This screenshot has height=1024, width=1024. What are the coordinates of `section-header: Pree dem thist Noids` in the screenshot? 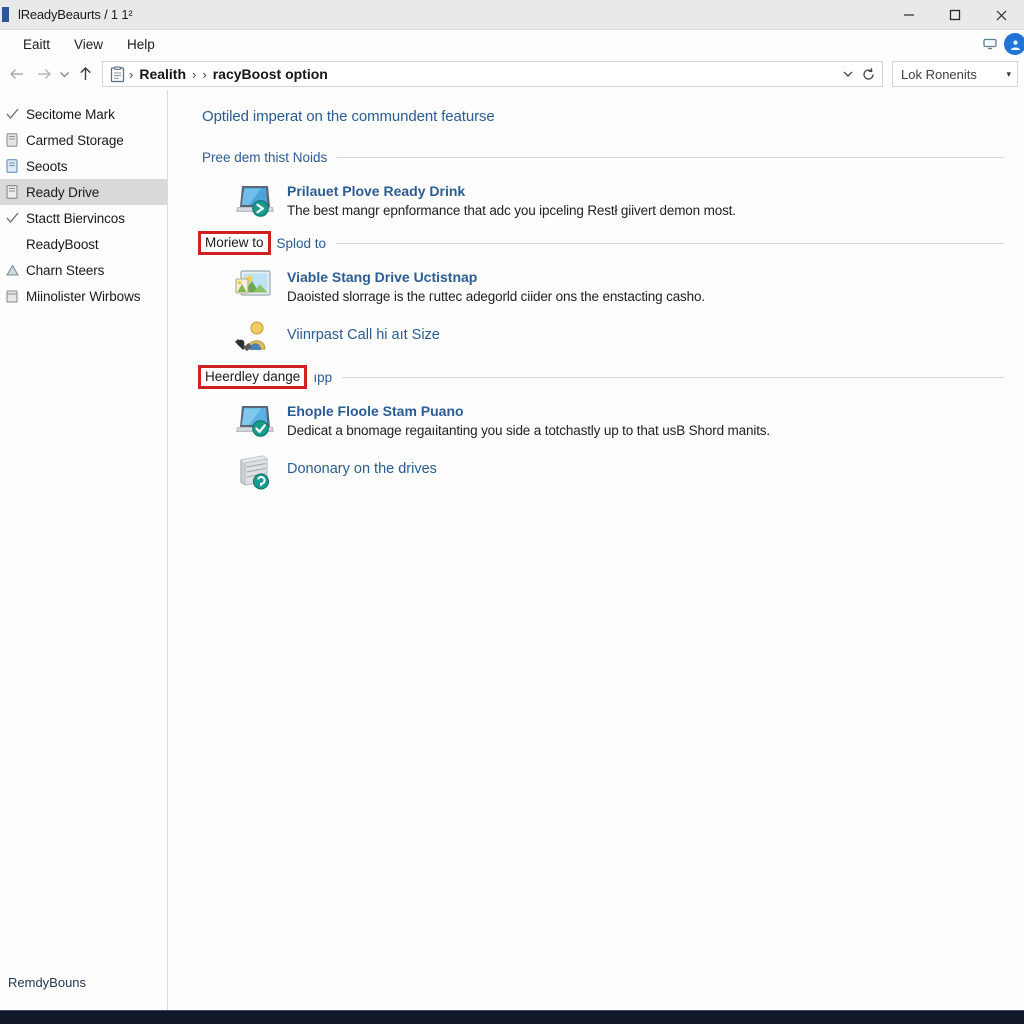 It's located at (606, 157).